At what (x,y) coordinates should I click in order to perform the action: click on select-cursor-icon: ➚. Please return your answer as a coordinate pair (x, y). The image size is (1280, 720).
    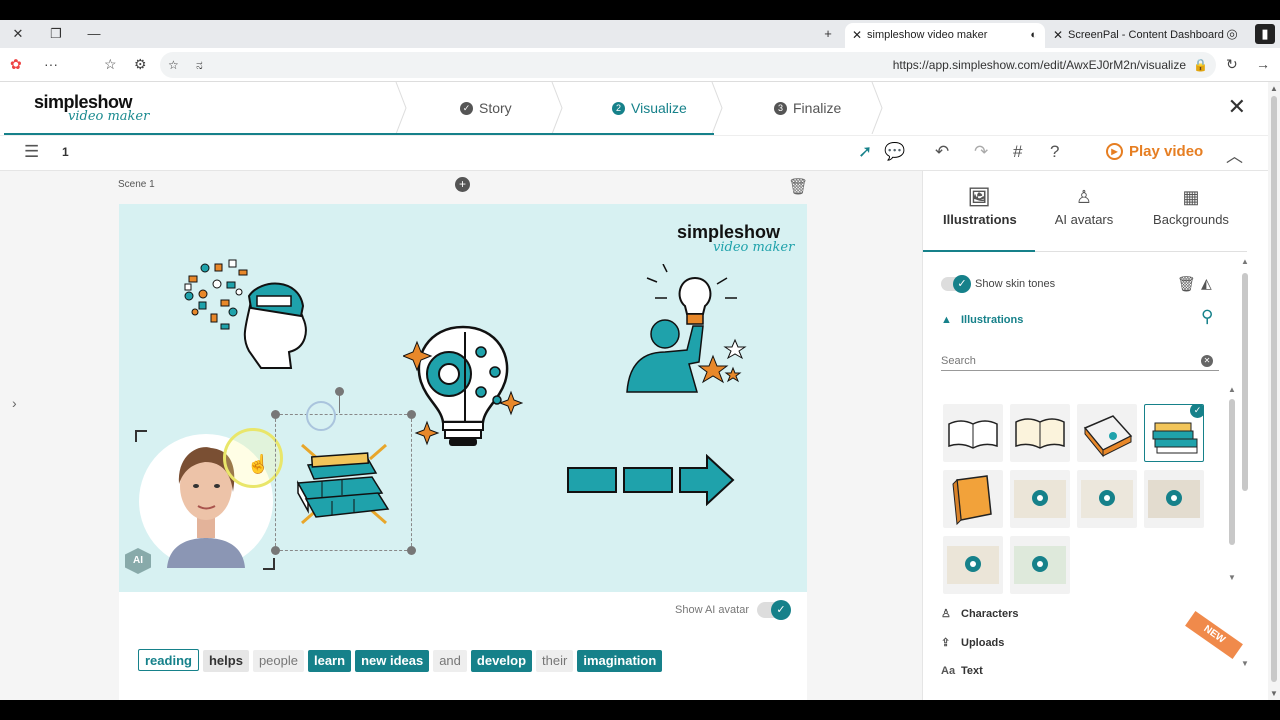
    Looking at the image, I should click on (865, 152).